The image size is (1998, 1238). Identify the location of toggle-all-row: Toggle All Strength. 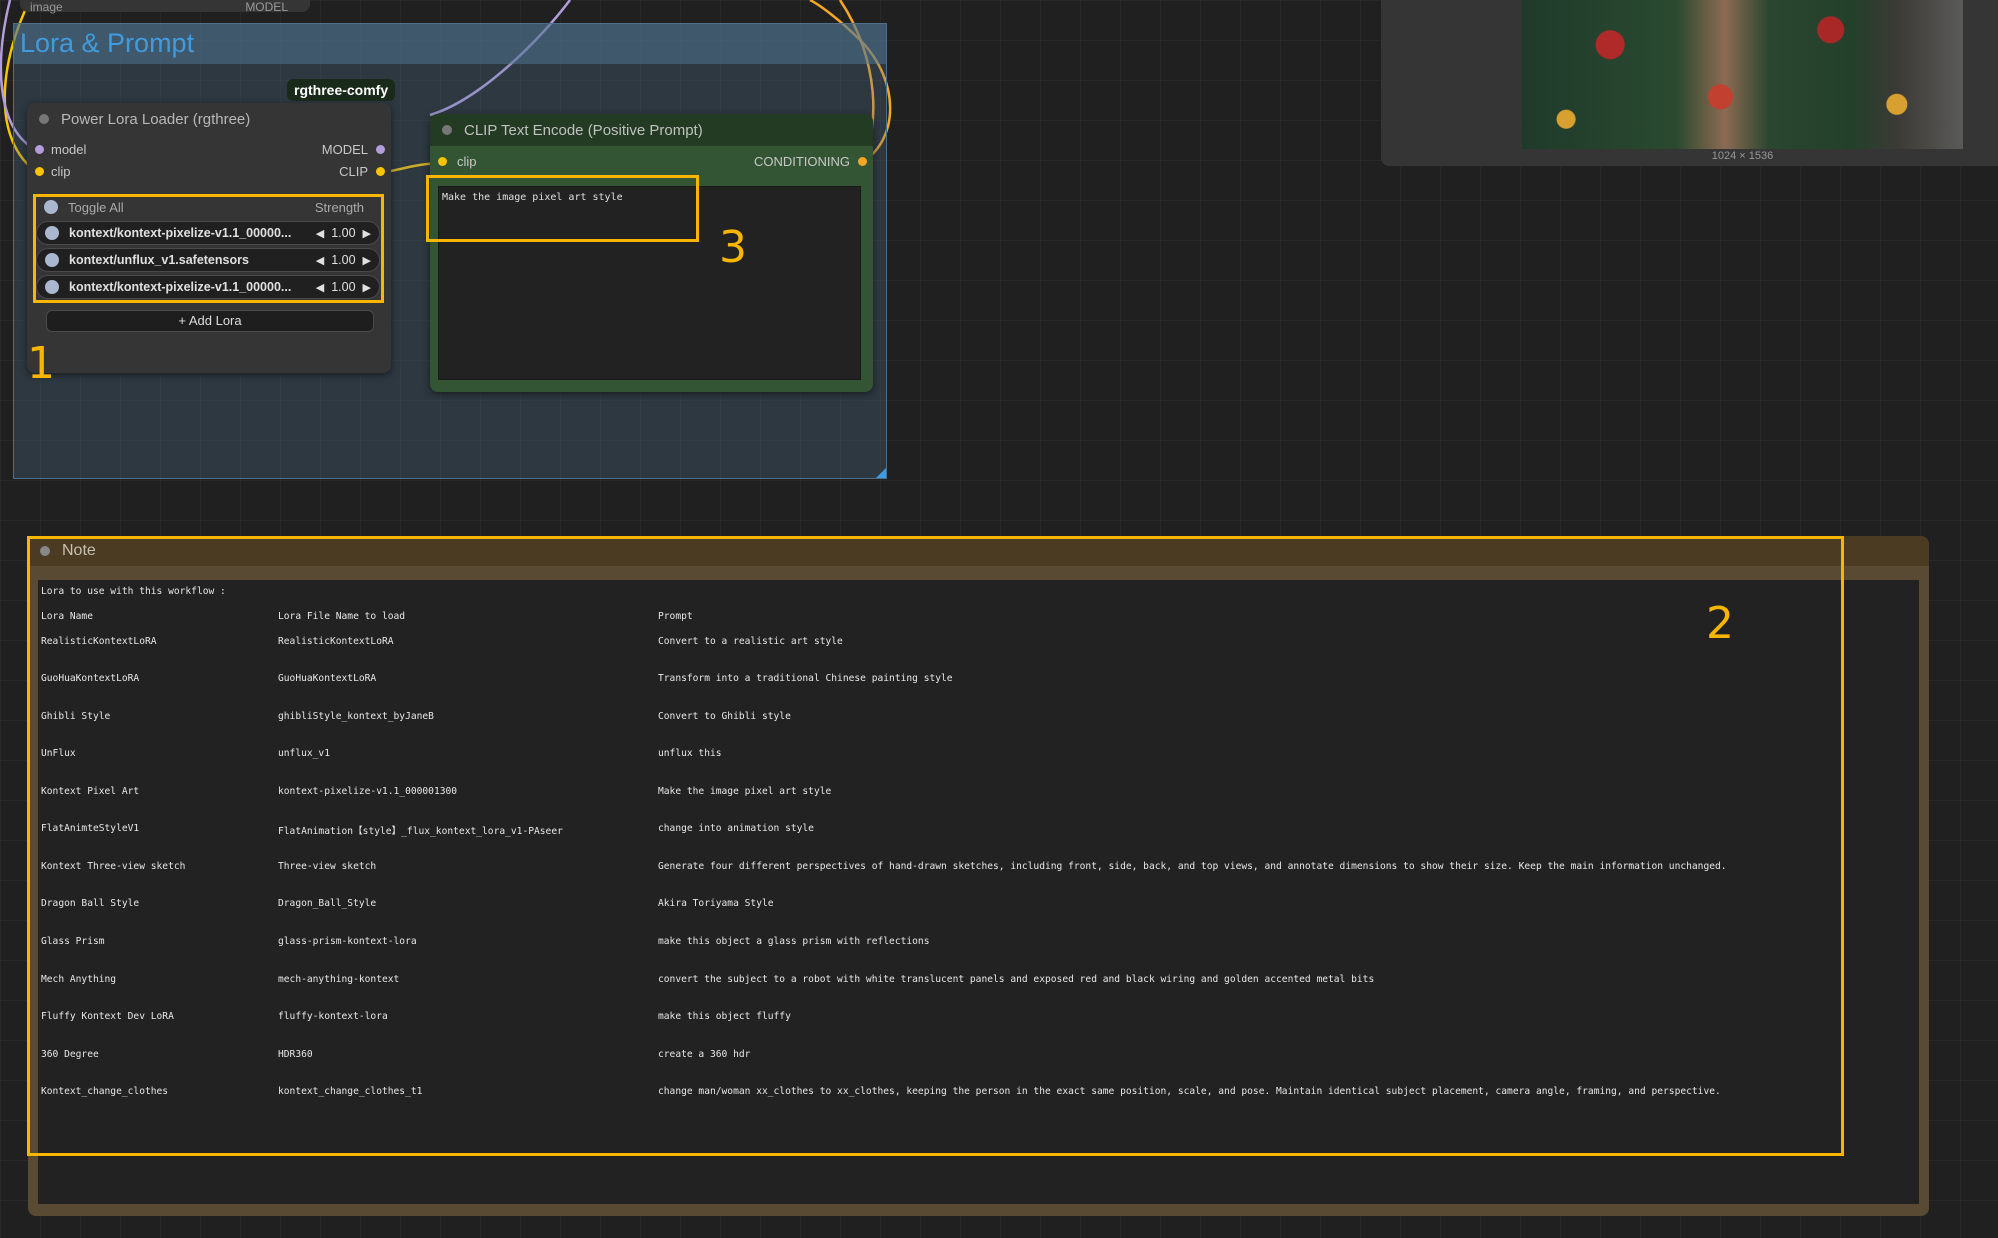
(208, 207).